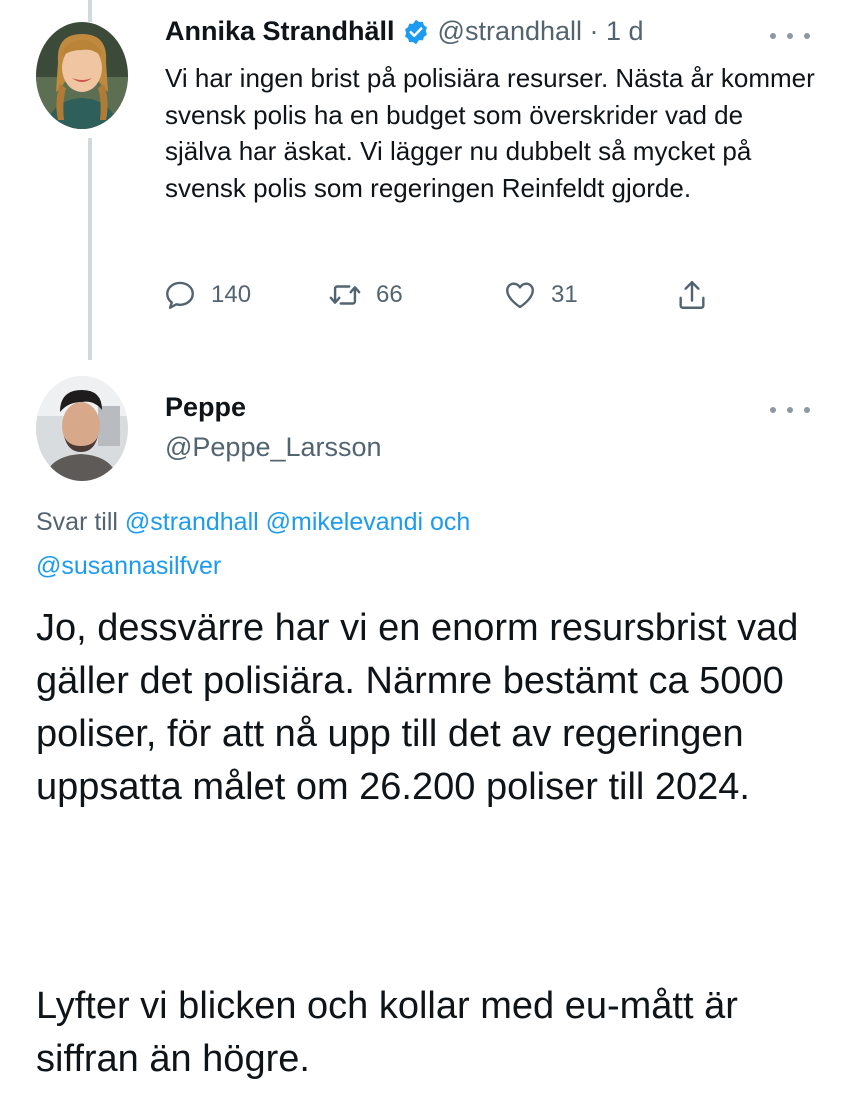 This screenshot has height=1109, width=850. Describe the element at coordinates (520, 295) in the screenshot. I see `like-icon` at that location.